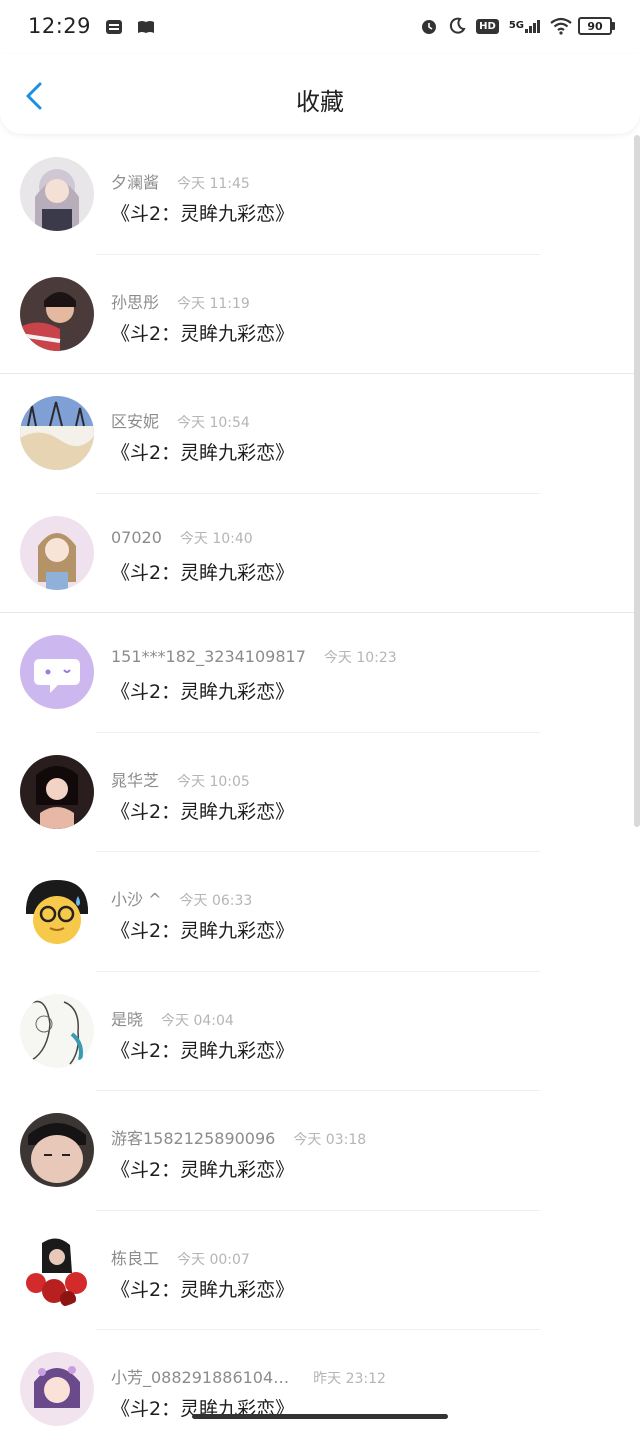  What do you see at coordinates (114, 26) in the screenshot?
I see `notification-icon` at bounding box center [114, 26].